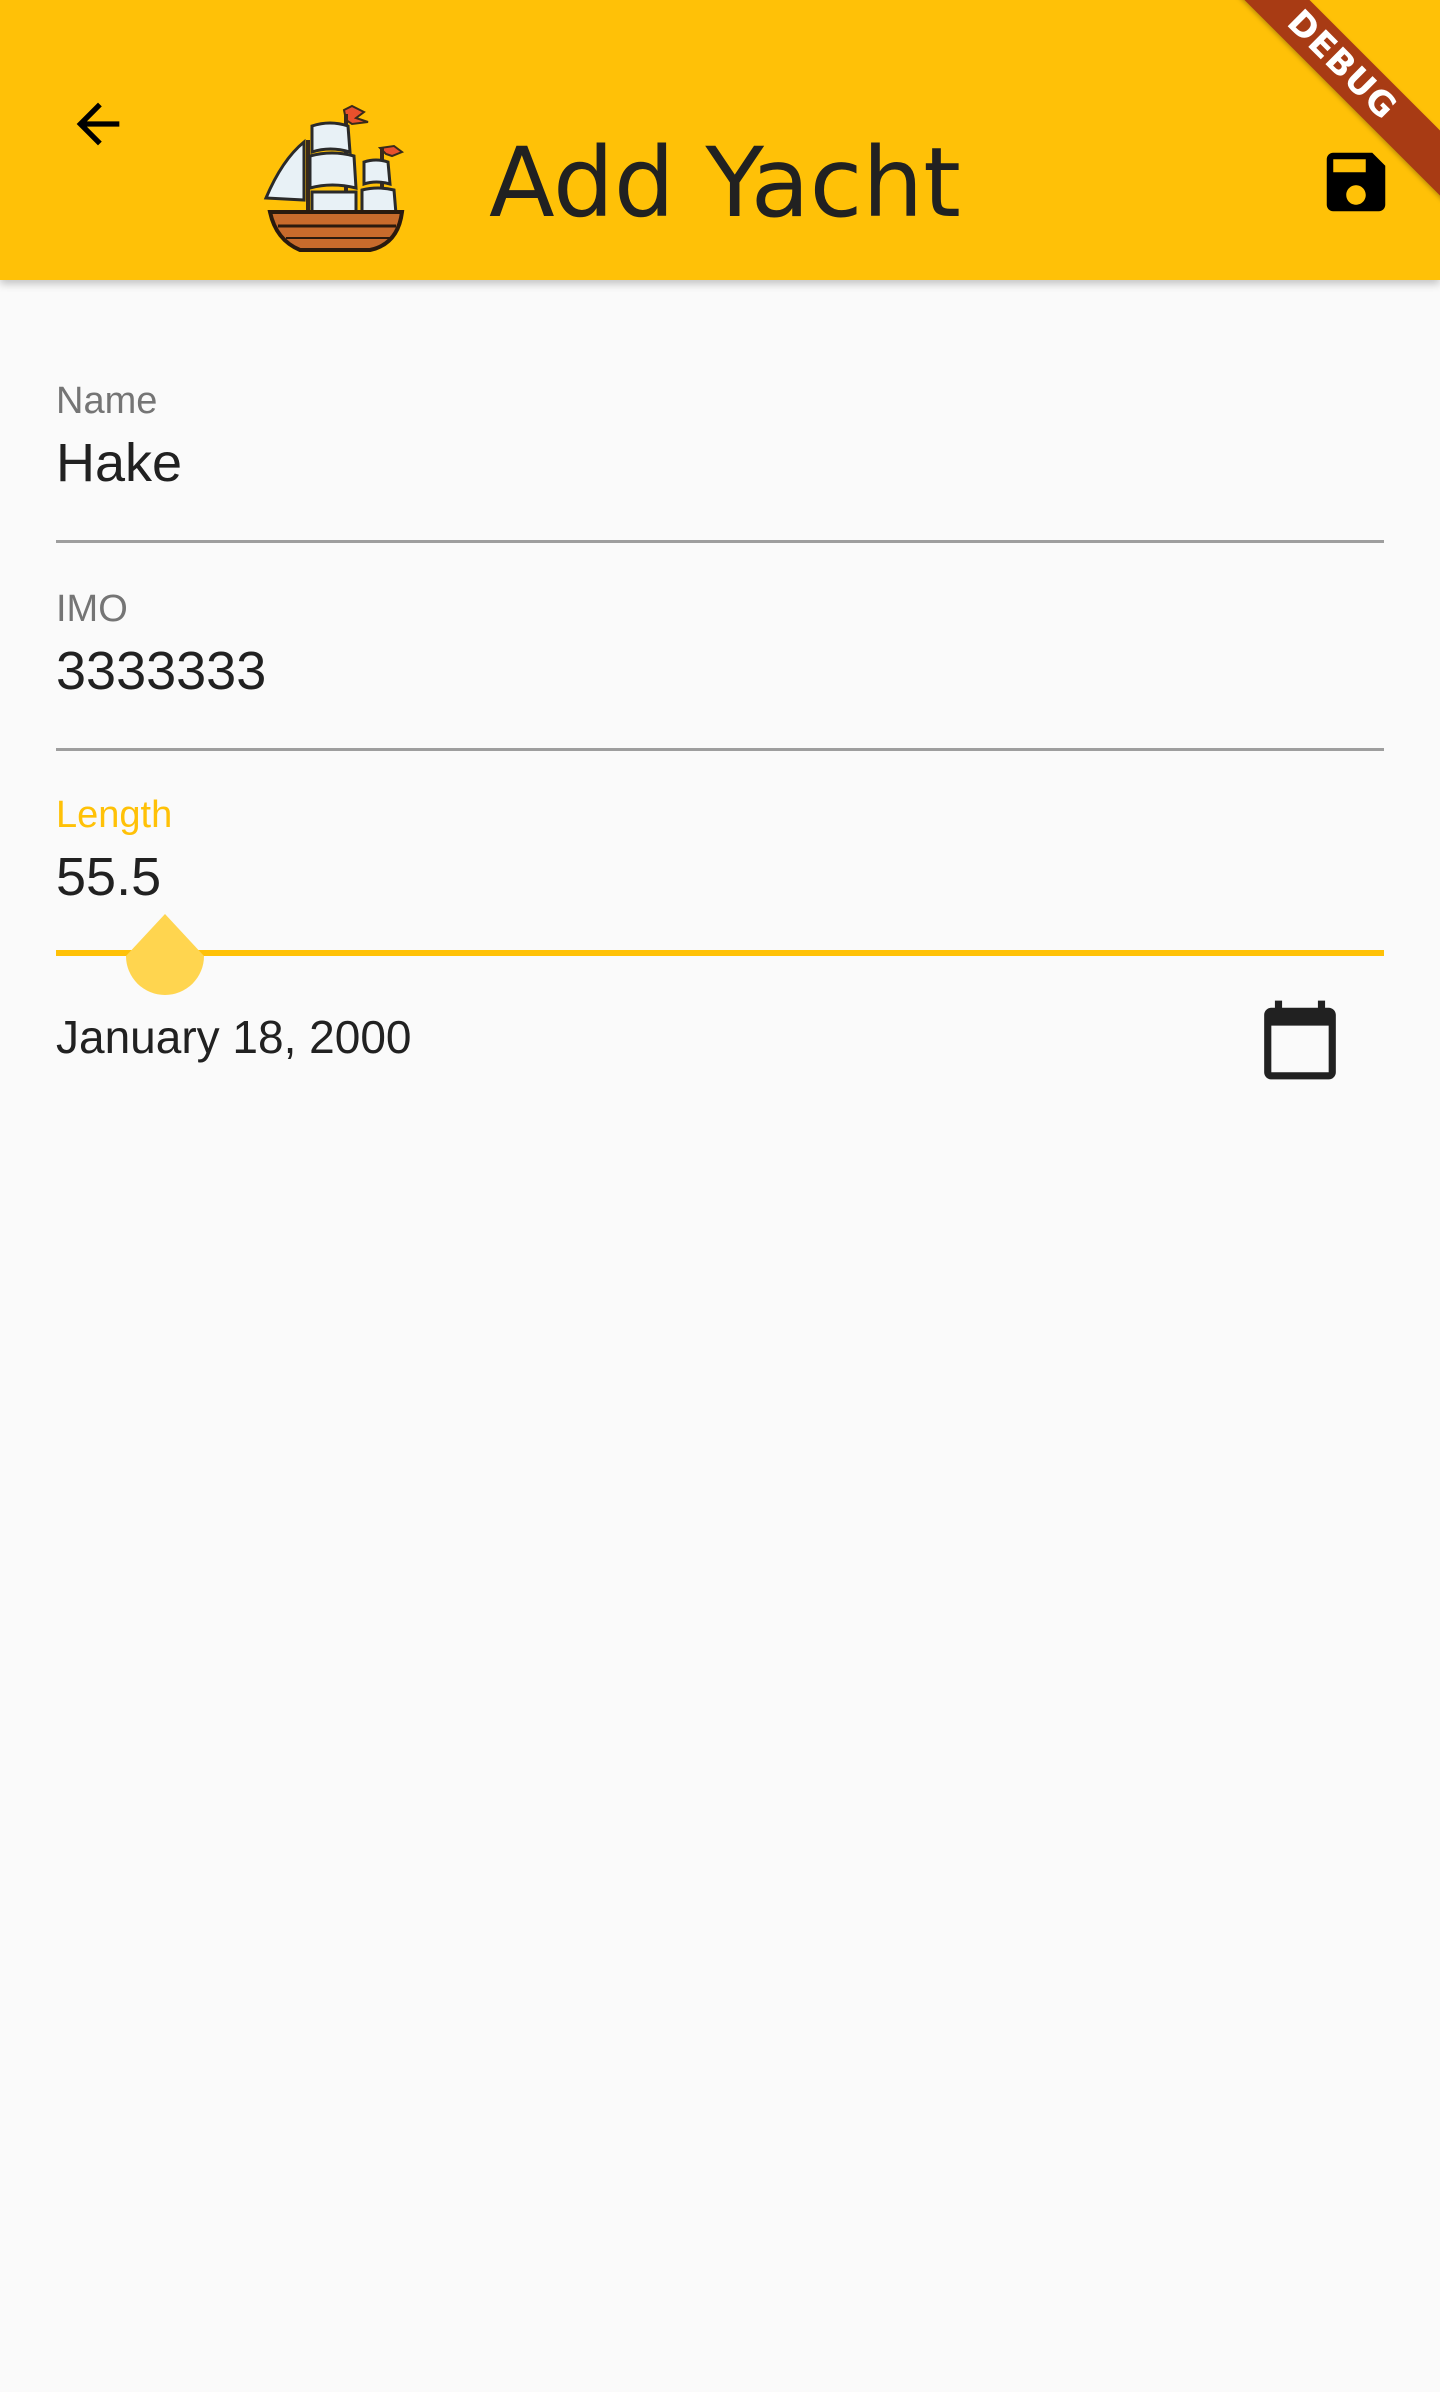  What do you see at coordinates (107, 401) in the screenshot?
I see `name-field-label: Name` at bounding box center [107, 401].